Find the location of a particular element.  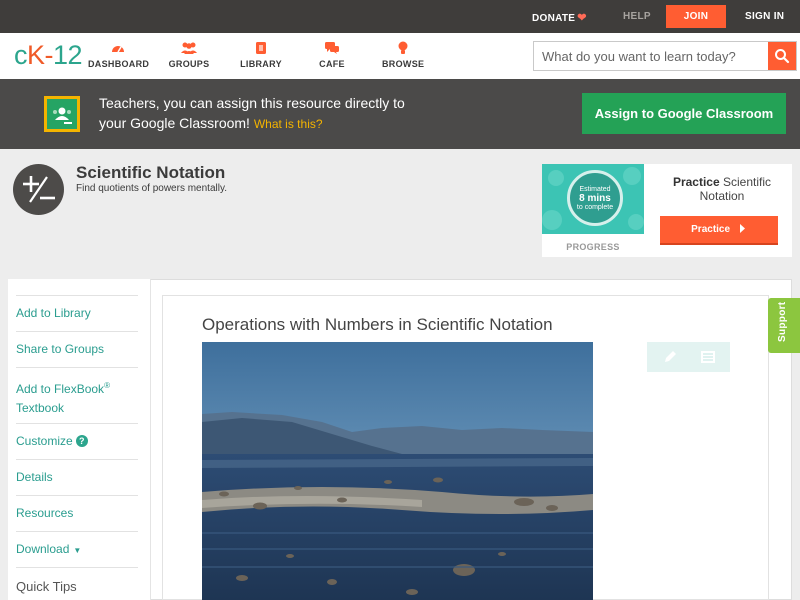

top-utility-bar: DONATE ❤ HELP JOIN SIGN IN is located at coordinates (400, 16).